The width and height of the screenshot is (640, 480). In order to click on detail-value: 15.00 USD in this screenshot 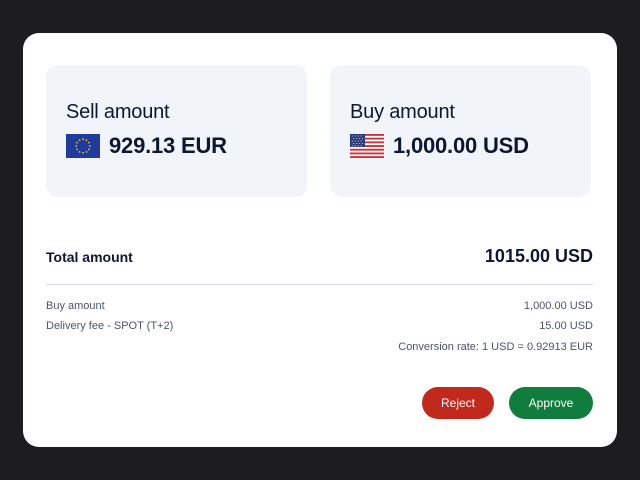, I will do `click(566, 326)`.